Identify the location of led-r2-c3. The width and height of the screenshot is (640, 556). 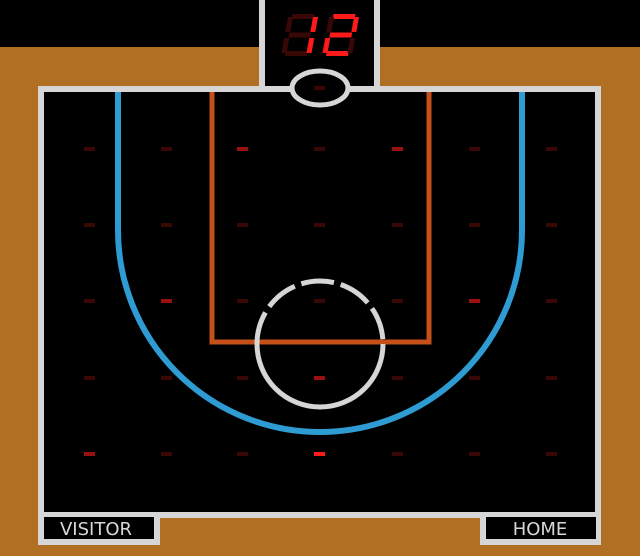
(242, 225).